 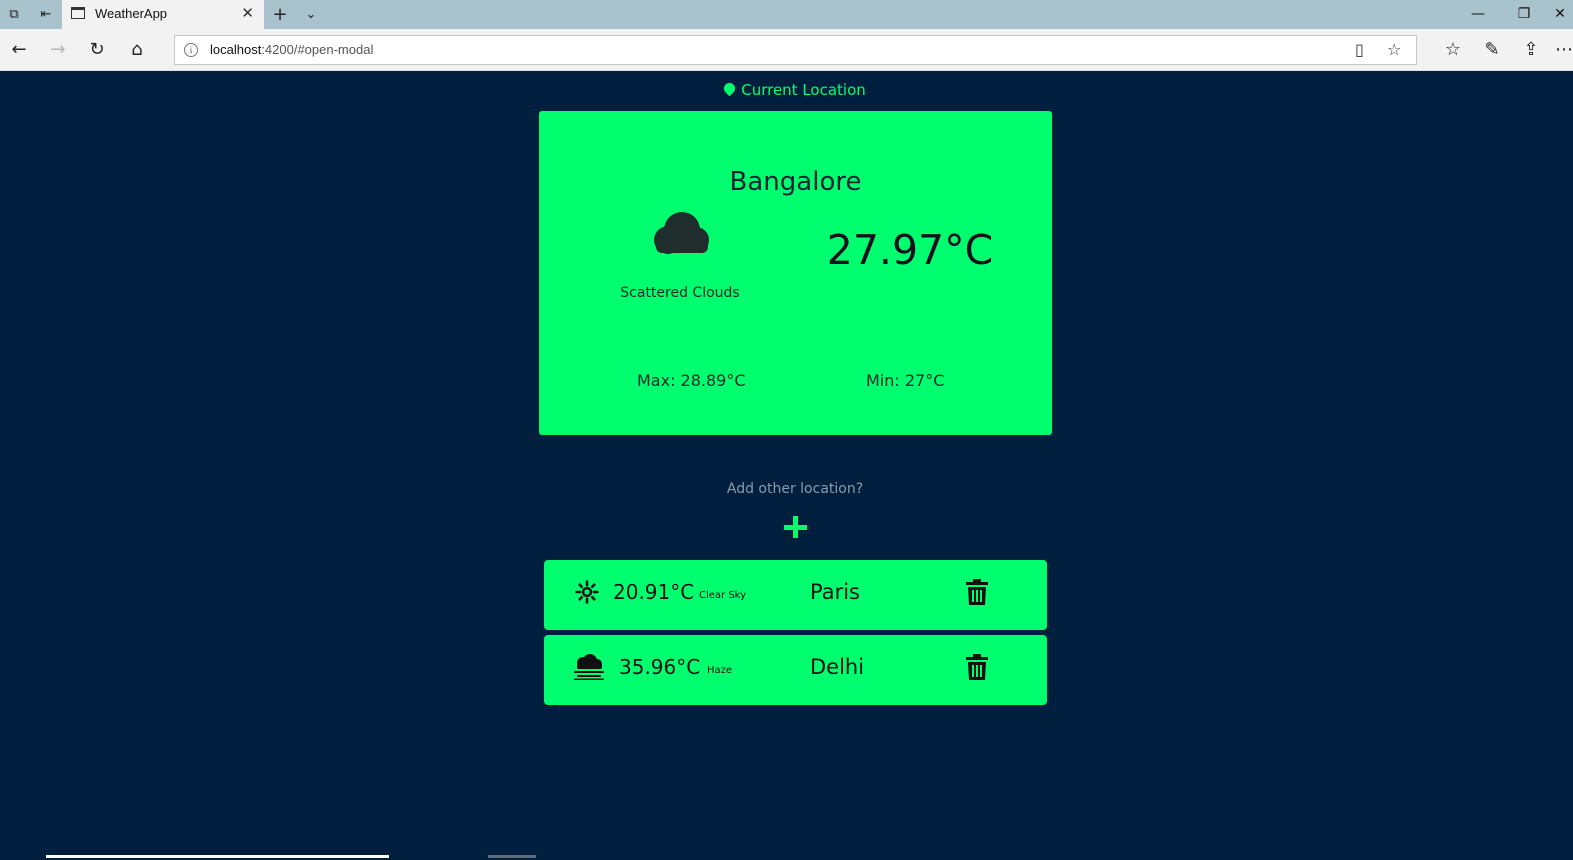 What do you see at coordinates (1524, 14) in the screenshot?
I see `restore-button: ❐` at bounding box center [1524, 14].